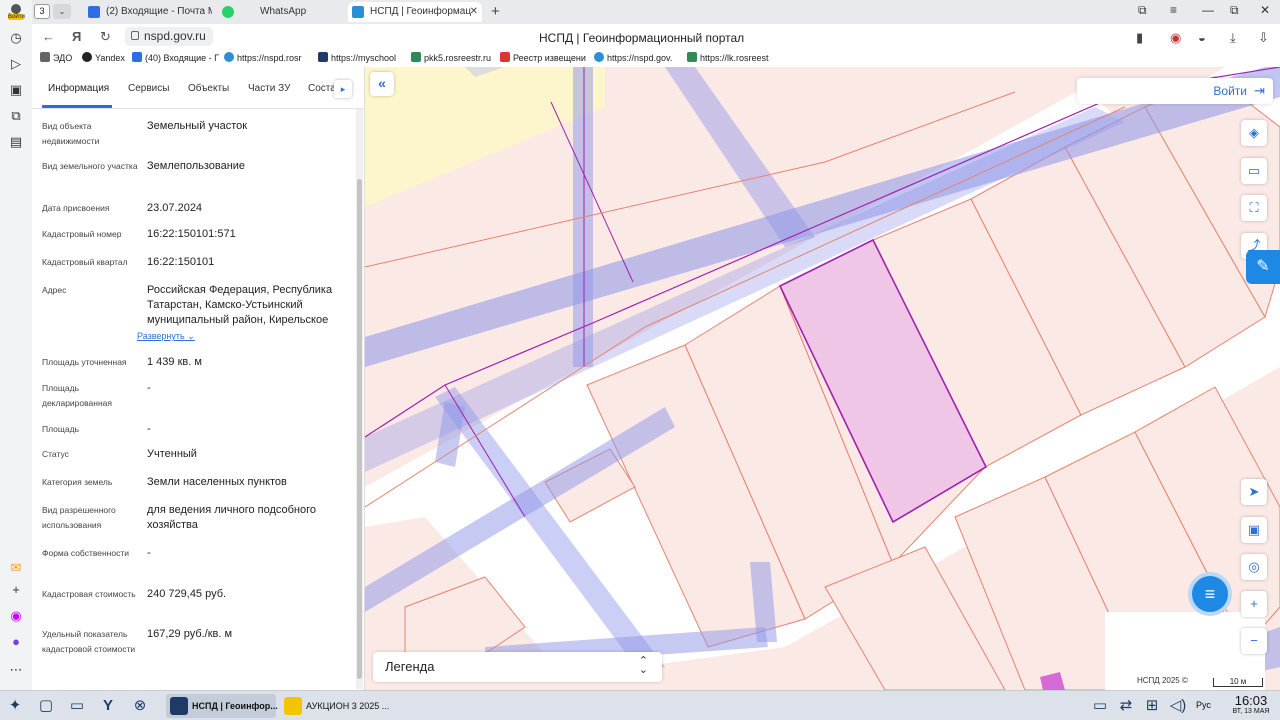  Describe the element at coordinates (495, 11) in the screenshot. I see `new-tab-button: +` at that location.